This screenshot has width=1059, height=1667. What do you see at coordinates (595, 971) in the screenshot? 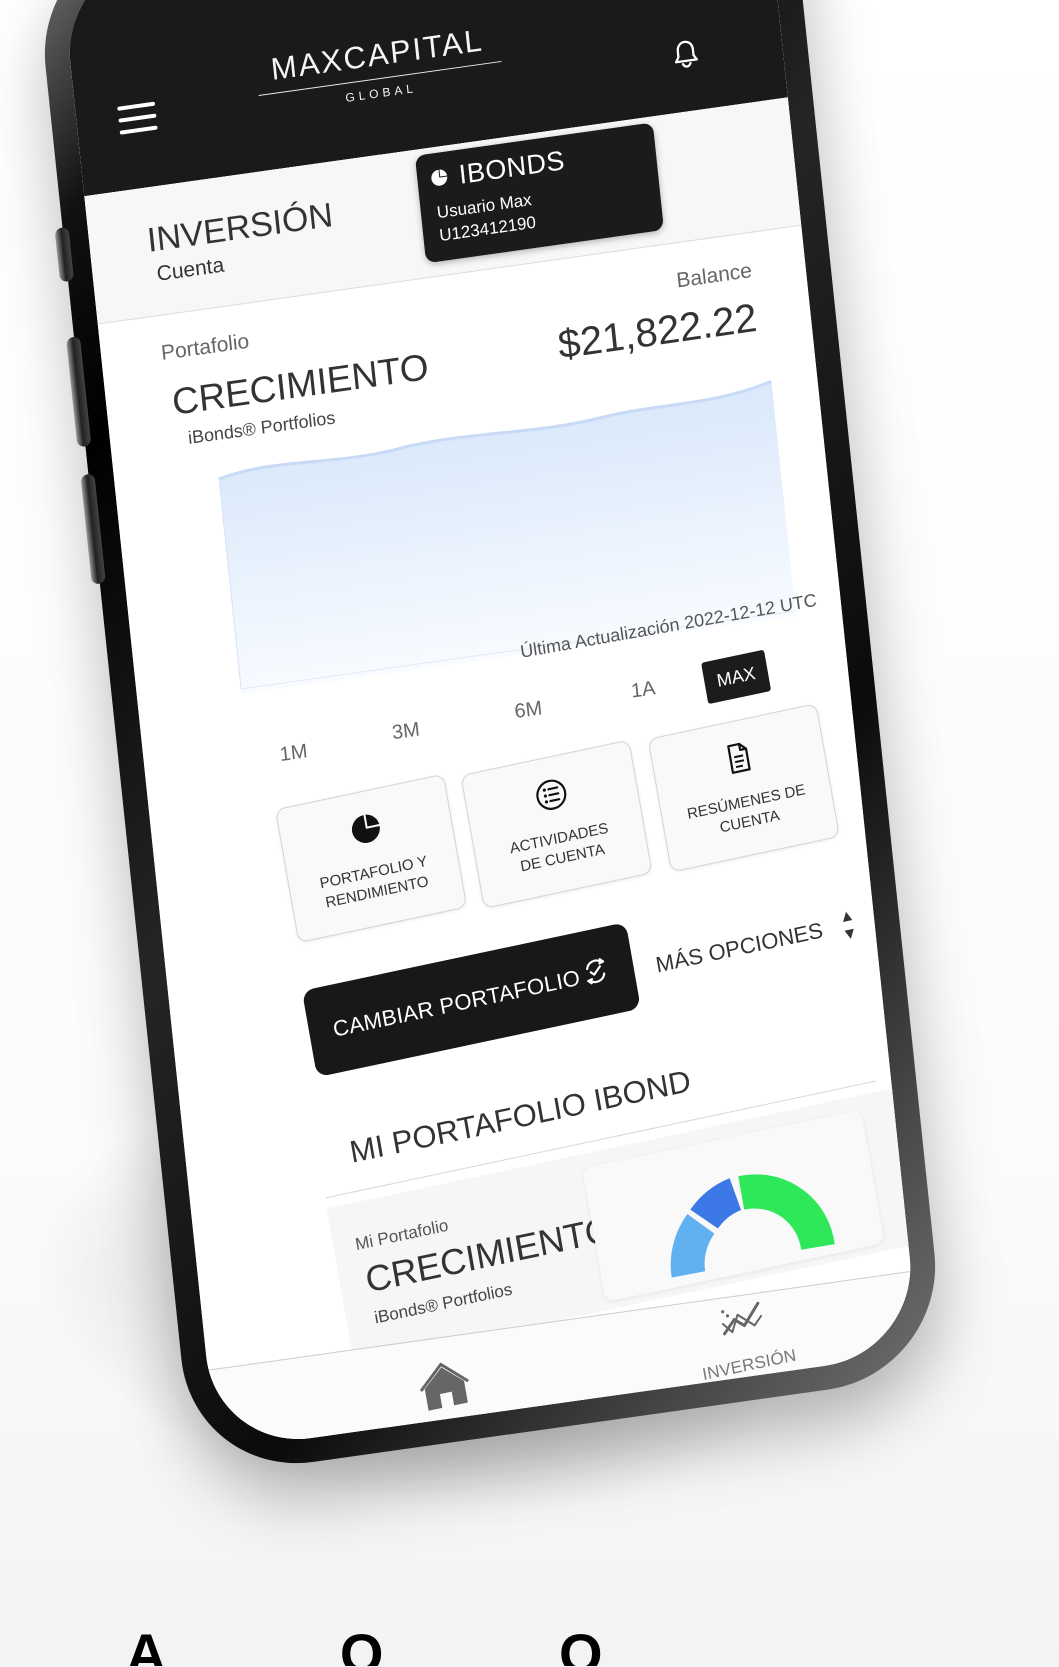
I see `refresh-check-icon` at bounding box center [595, 971].